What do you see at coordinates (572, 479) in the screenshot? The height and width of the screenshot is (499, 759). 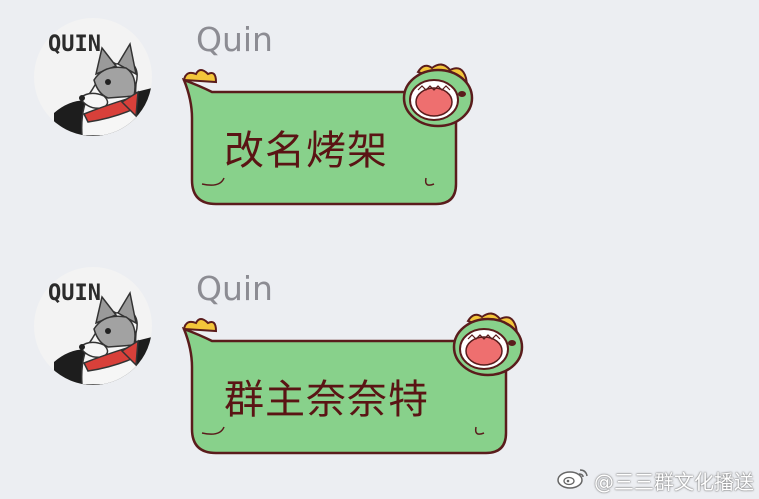 I see `weibo-icon` at bounding box center [572, 479].